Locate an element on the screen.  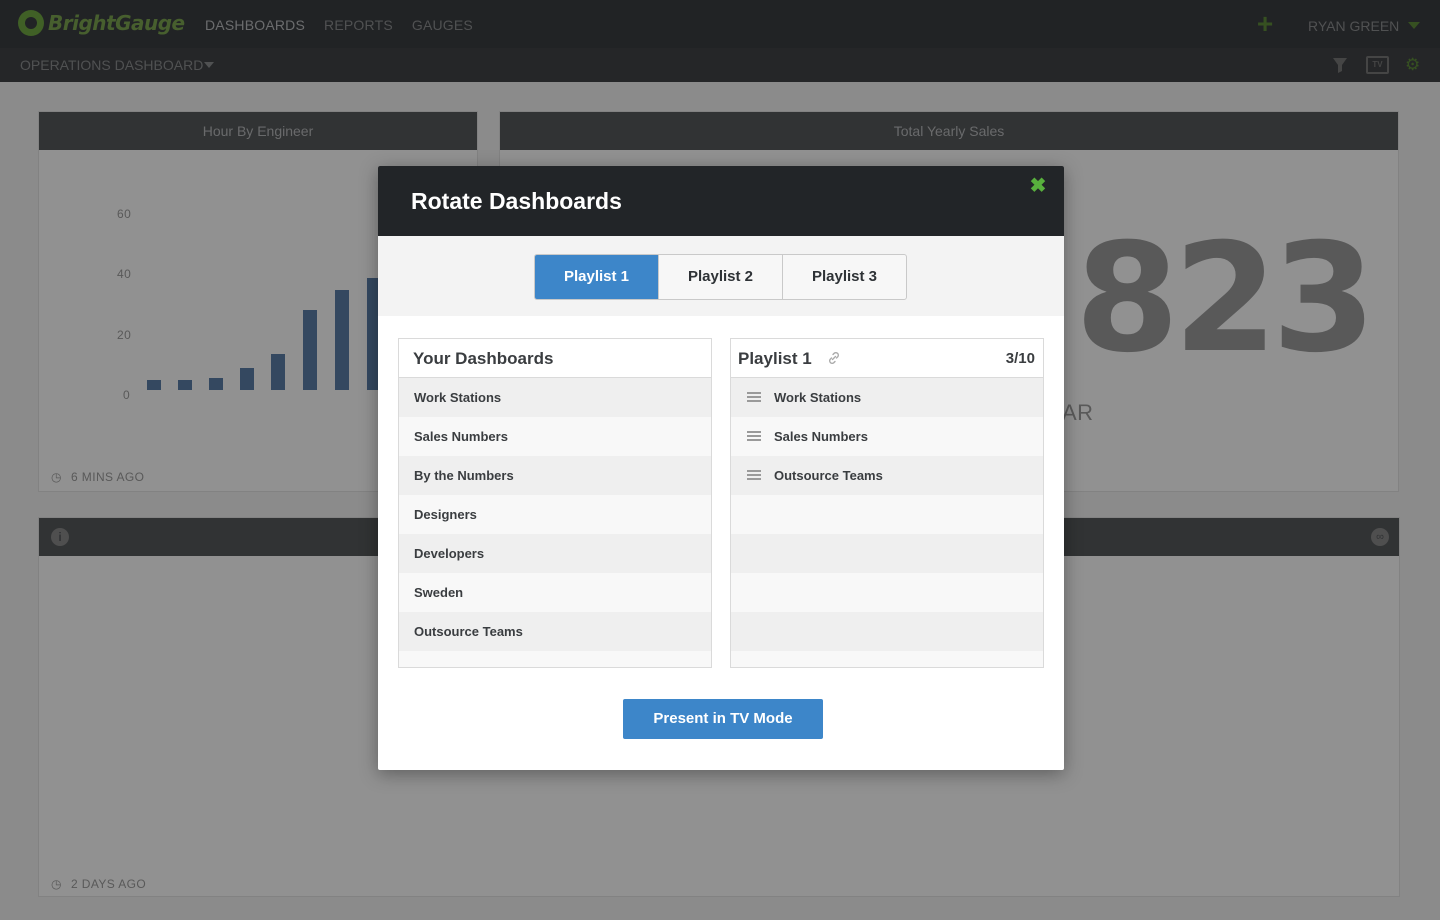
tab-playlist-2: Playlist 2 is located at coordinates (720, 277).